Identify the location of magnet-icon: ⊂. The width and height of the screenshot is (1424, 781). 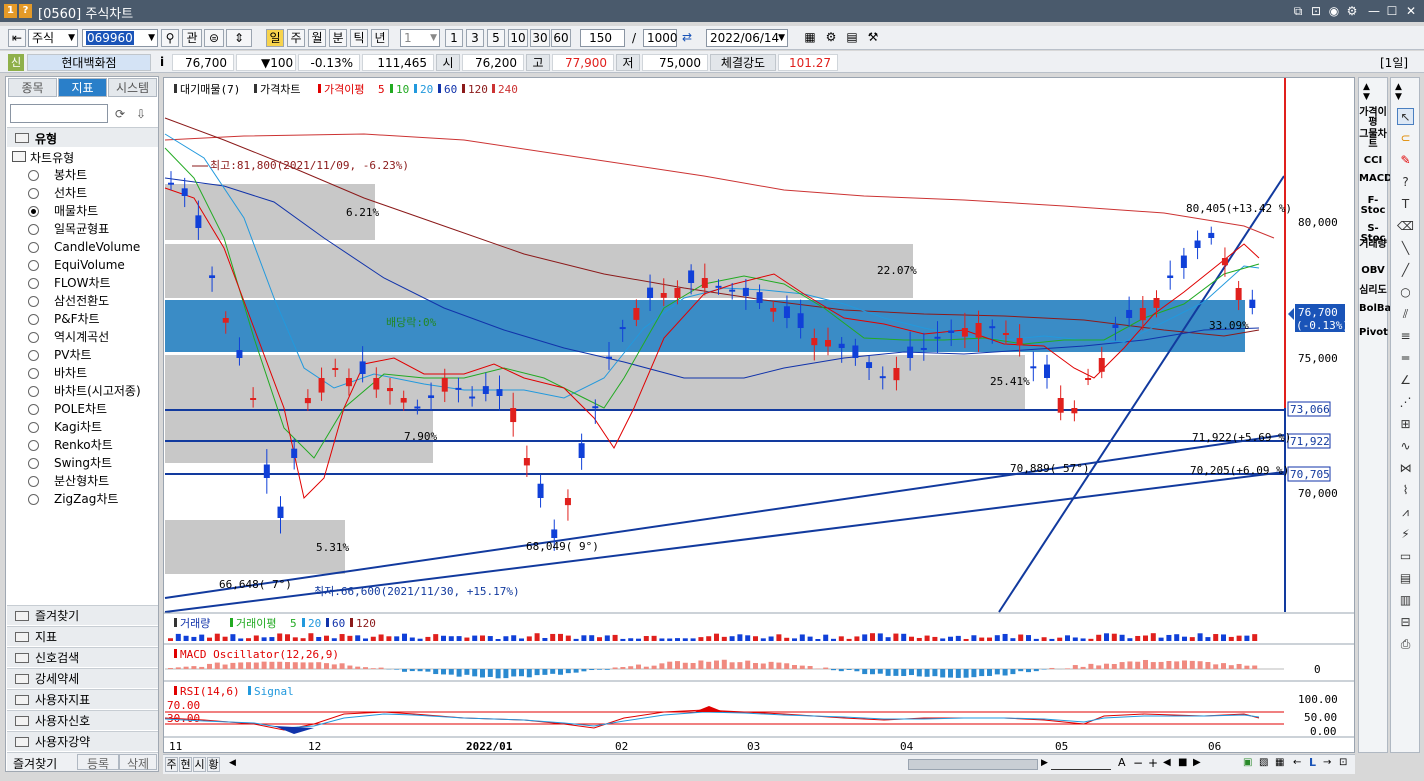
(1405, 138).